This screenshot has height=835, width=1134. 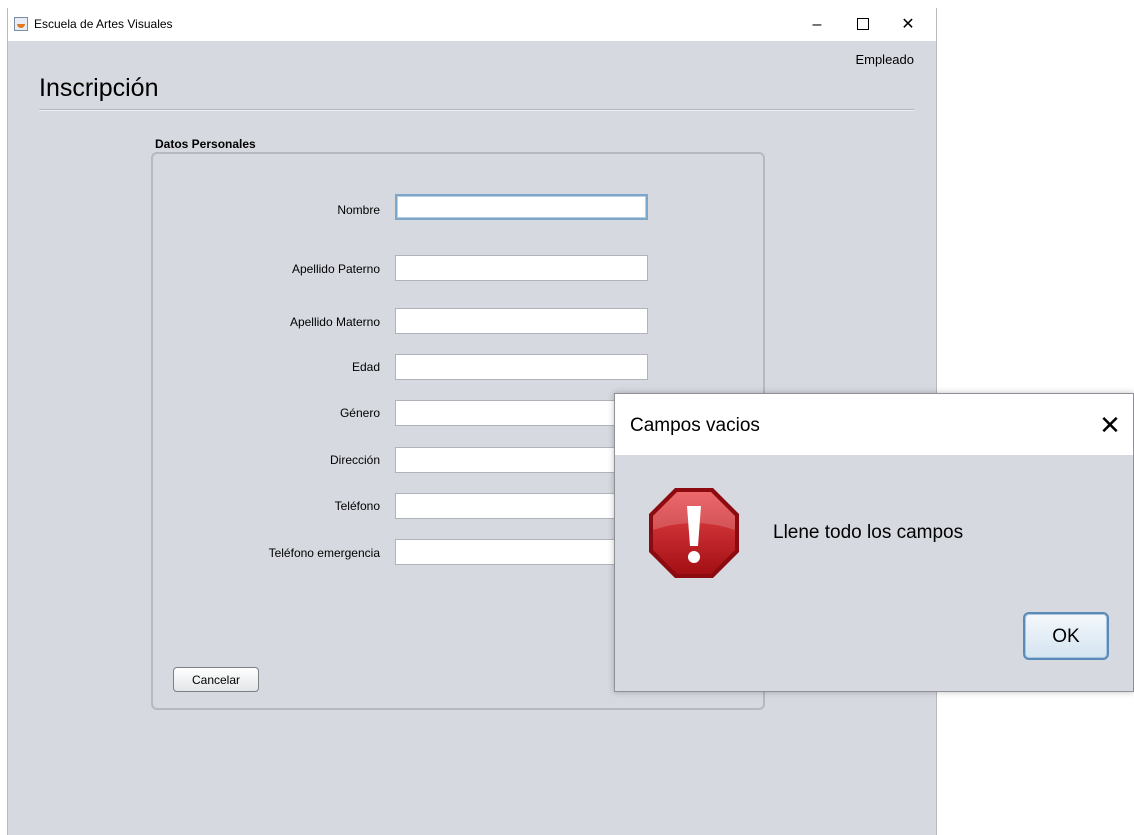 What do you see at coordinates (817, 24) in the screenshot?
I see `minimize-button: –` at bounding box center [817, 24].